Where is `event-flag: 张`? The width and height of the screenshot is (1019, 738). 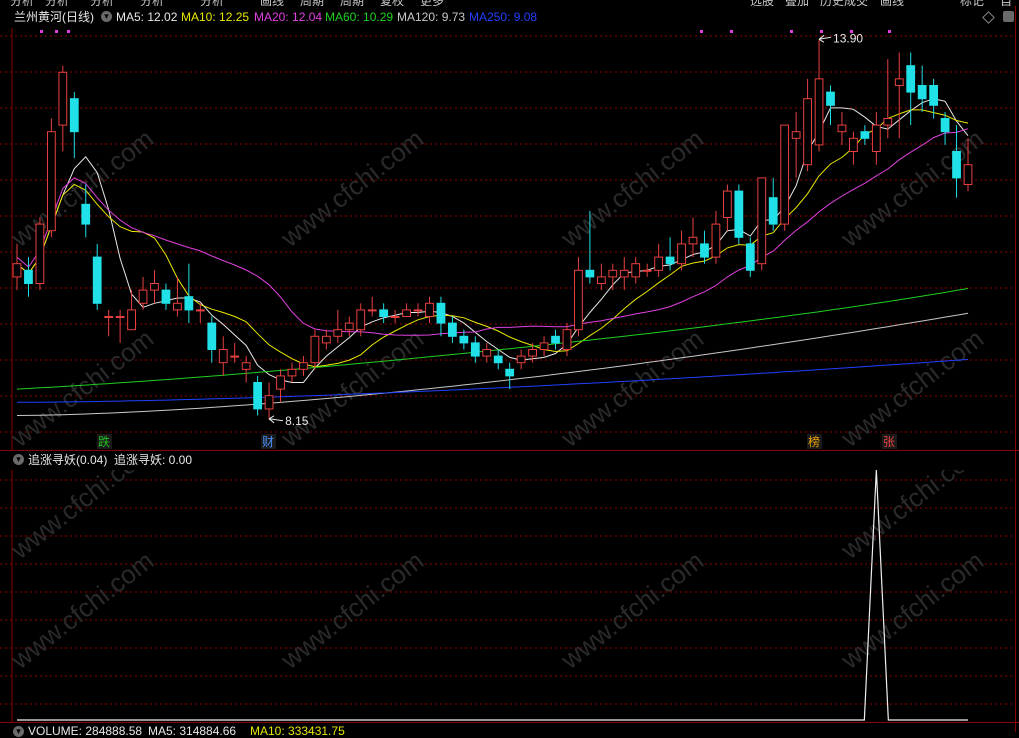 event-flag: 张 is located at coordinates (889, 442).